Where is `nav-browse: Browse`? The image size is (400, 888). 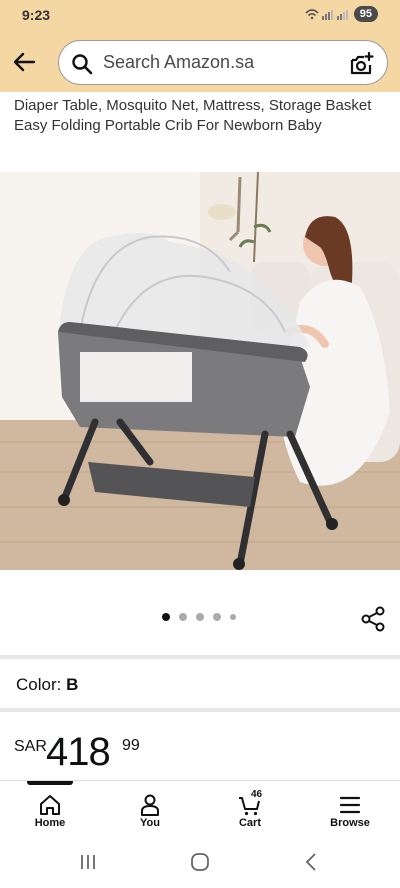
nav-browse: Browse is located at coordinates (350, 809).